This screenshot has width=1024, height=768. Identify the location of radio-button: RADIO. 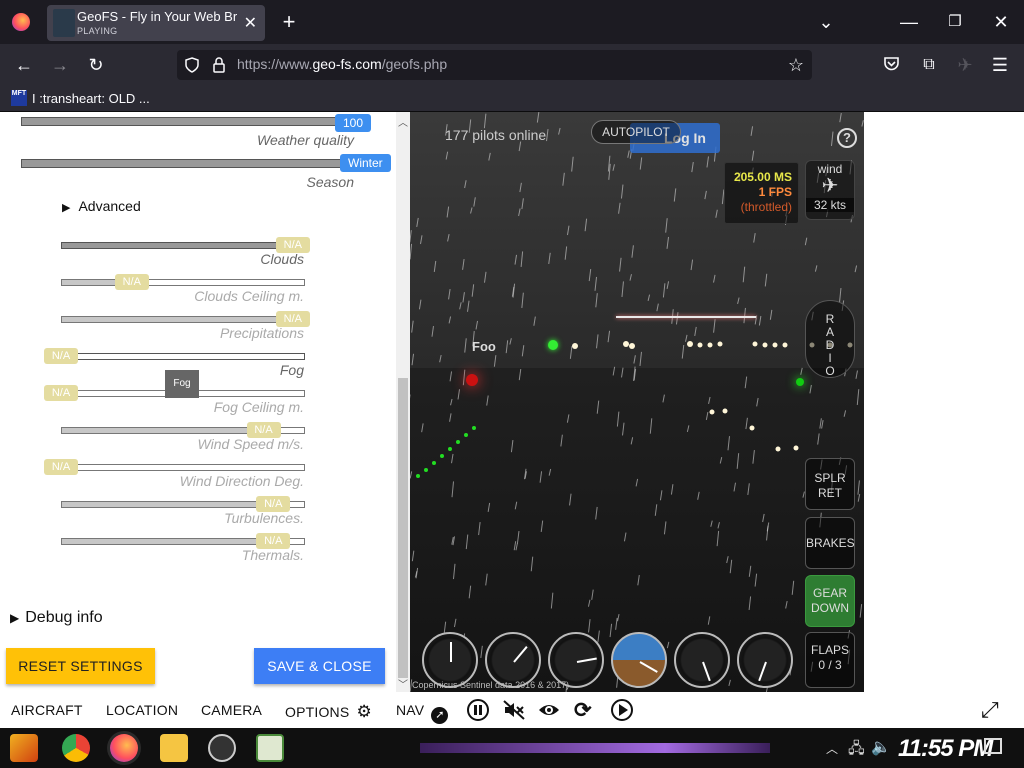
(830, 339).